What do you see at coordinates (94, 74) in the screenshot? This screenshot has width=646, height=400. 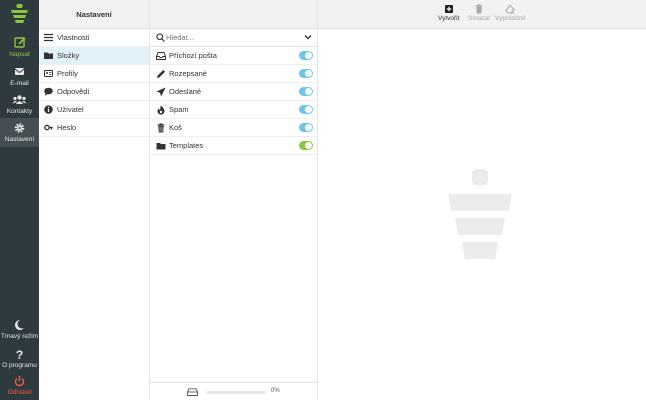 I see `nav-item-identities: Profily` at bounding box center [94, 74].